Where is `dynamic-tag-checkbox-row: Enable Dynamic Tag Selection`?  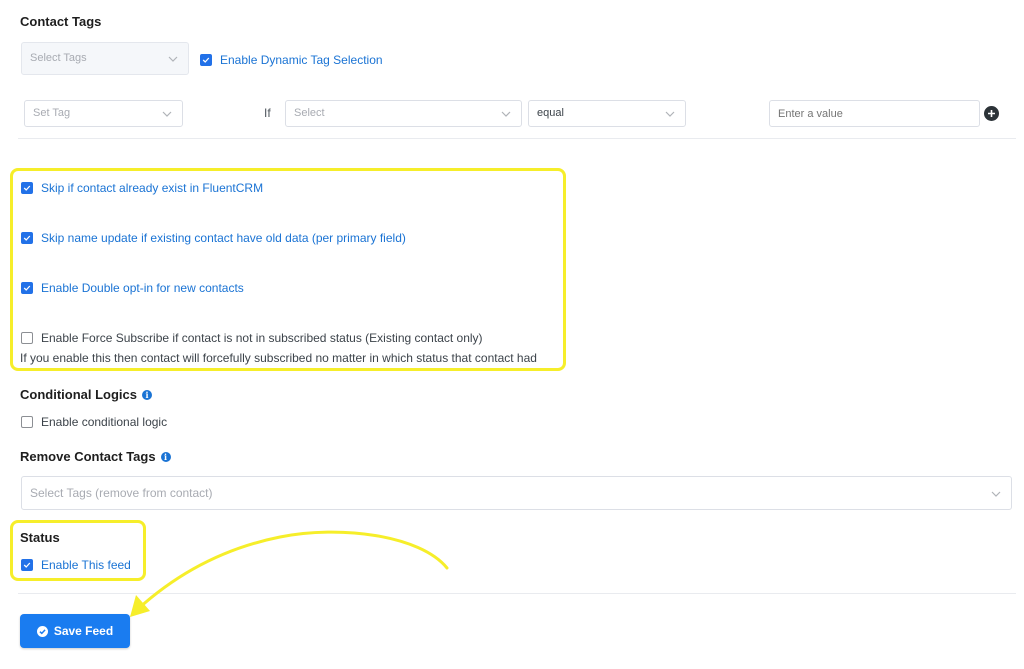
dynamic-tag-checkbox-row: Enable Dynamic Tag Selection is located at coordinates (291, 60).